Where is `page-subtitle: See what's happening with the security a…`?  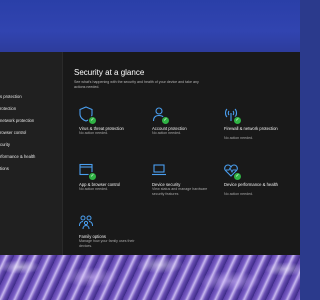
page-subtitle: See what's happening with the security a… is located at coordinates (136, 84).